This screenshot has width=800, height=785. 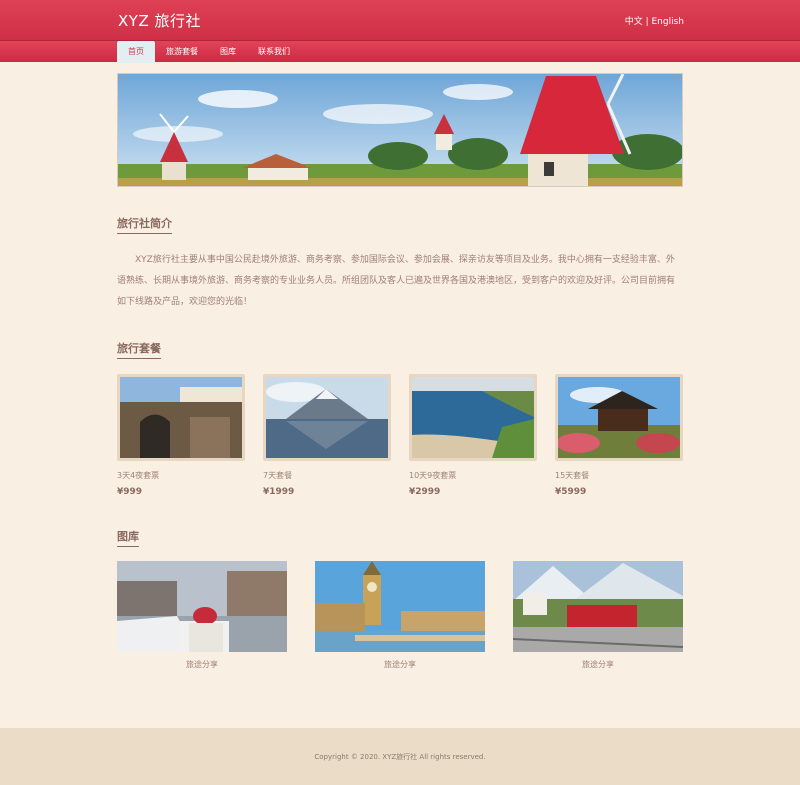 What do you see at coordinates (425, 492) in the screenshot?
I see `package-price: ¥2999` at bounding box center [425, 492].